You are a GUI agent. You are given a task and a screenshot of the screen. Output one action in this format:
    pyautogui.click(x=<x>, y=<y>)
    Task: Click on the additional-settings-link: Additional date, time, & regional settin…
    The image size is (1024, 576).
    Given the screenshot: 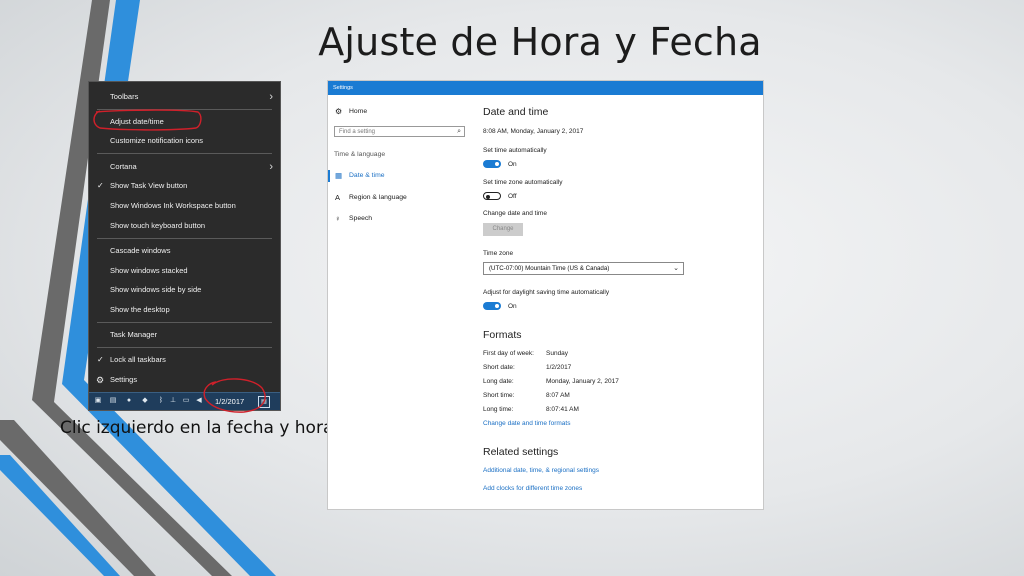 What is the action you would take?
    pyautogui.click(x=541, y=470)
    